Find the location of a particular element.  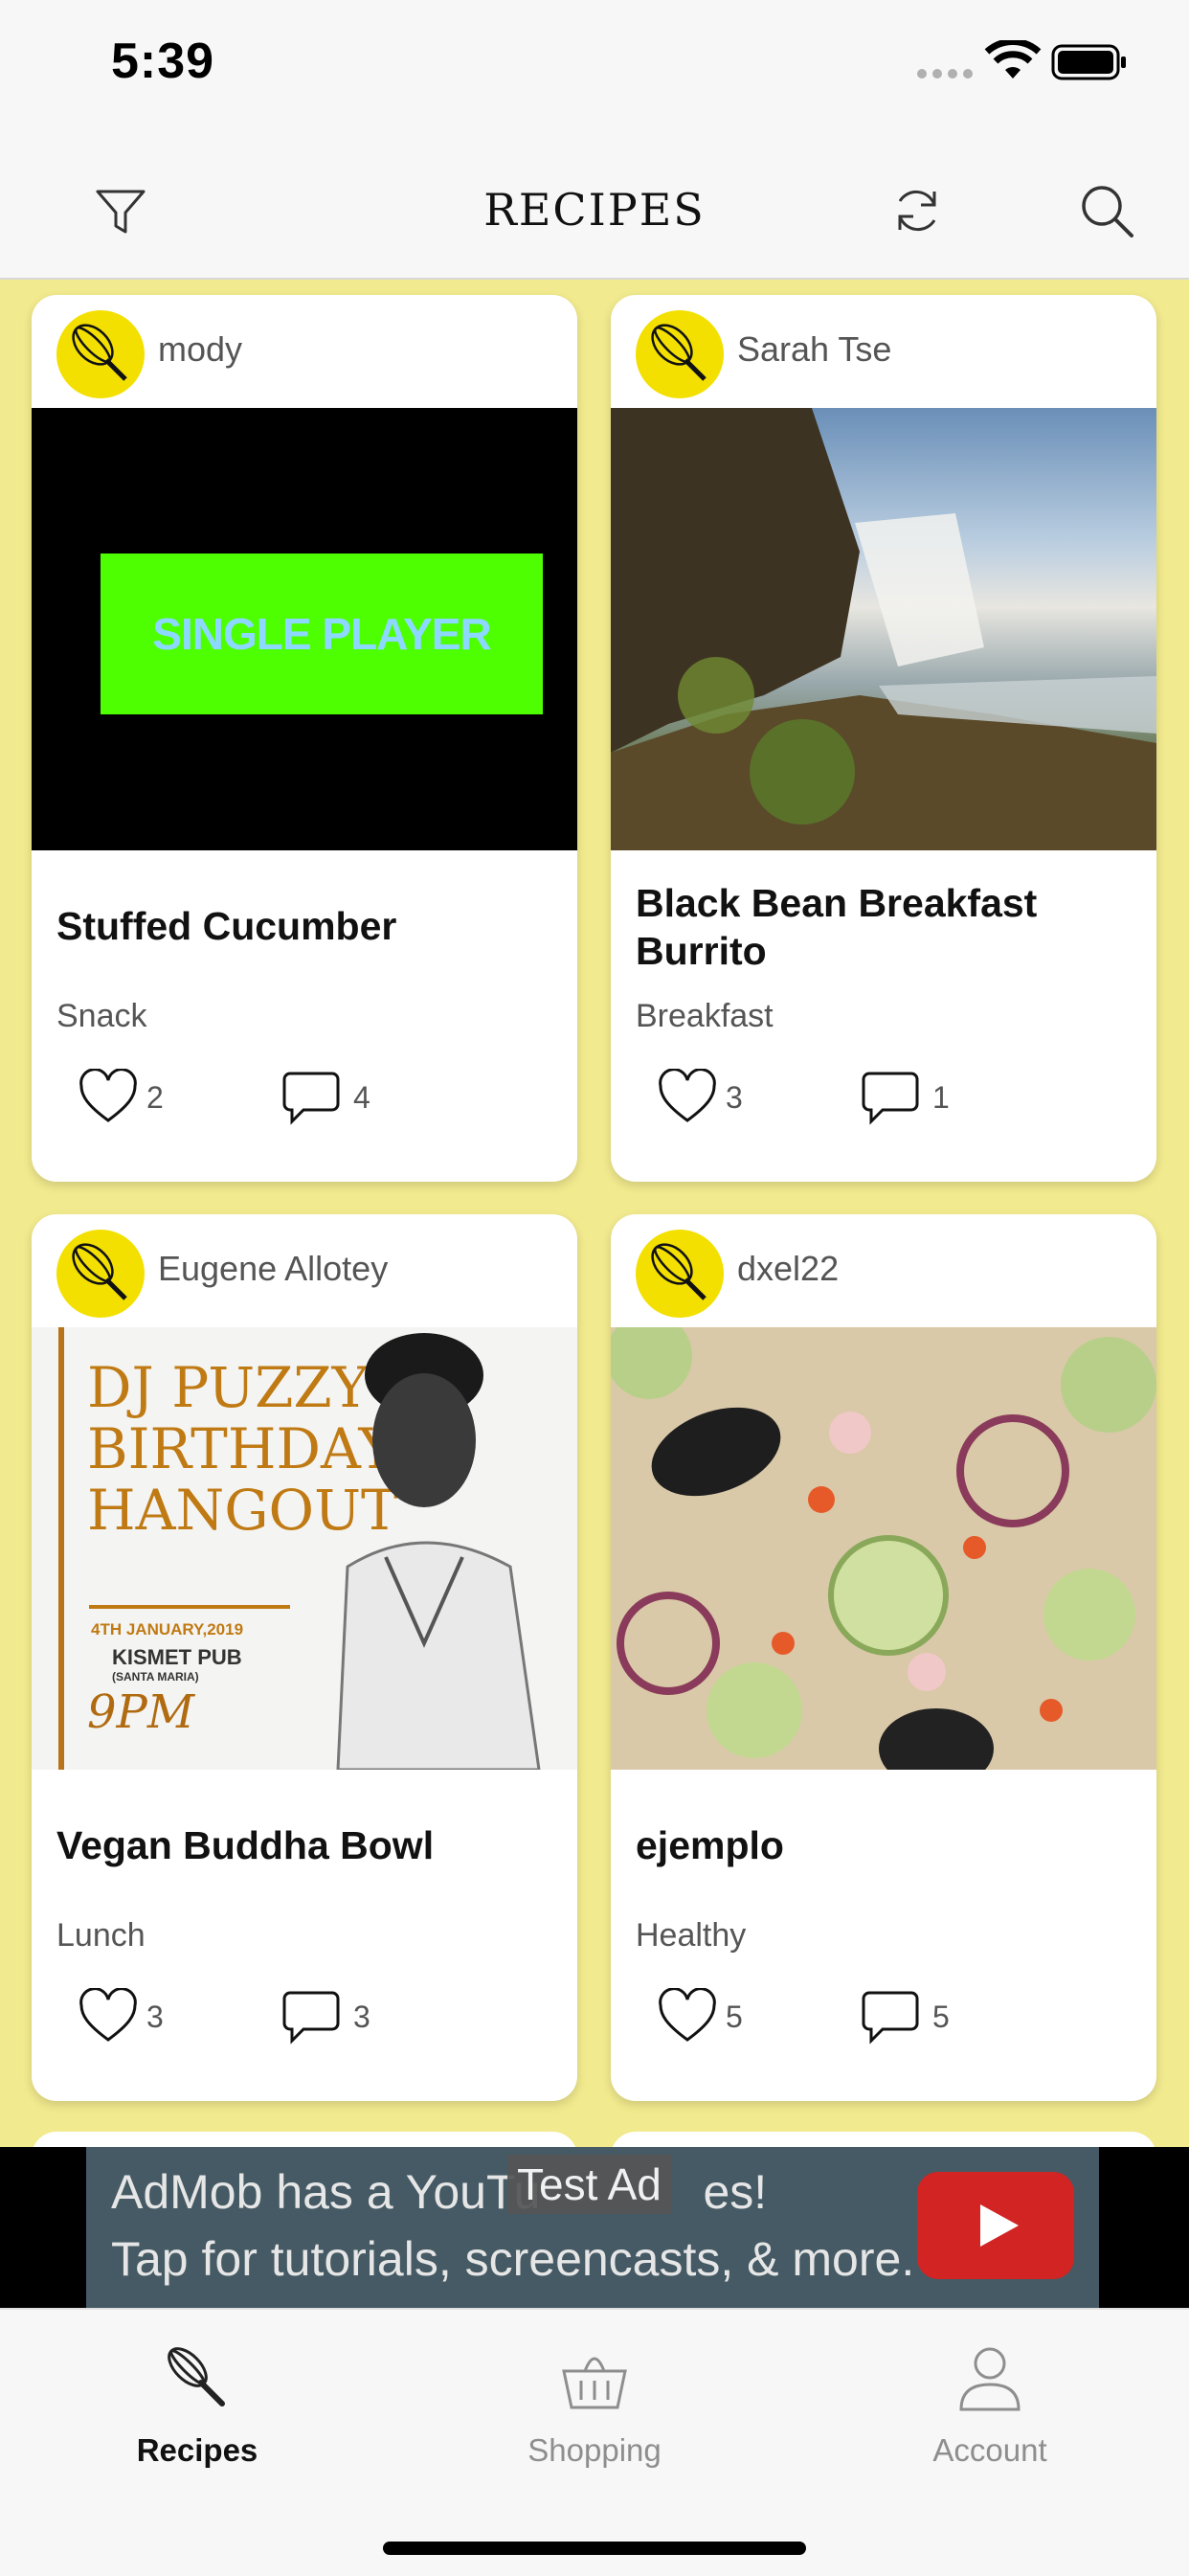

tab-bar: Recipes Shopping Account is located at coordinates (594, 2442).